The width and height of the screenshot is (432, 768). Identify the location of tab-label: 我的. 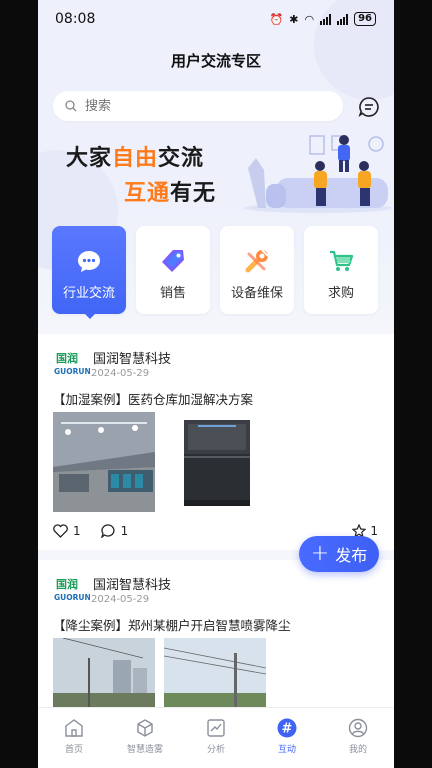
(357, 750).